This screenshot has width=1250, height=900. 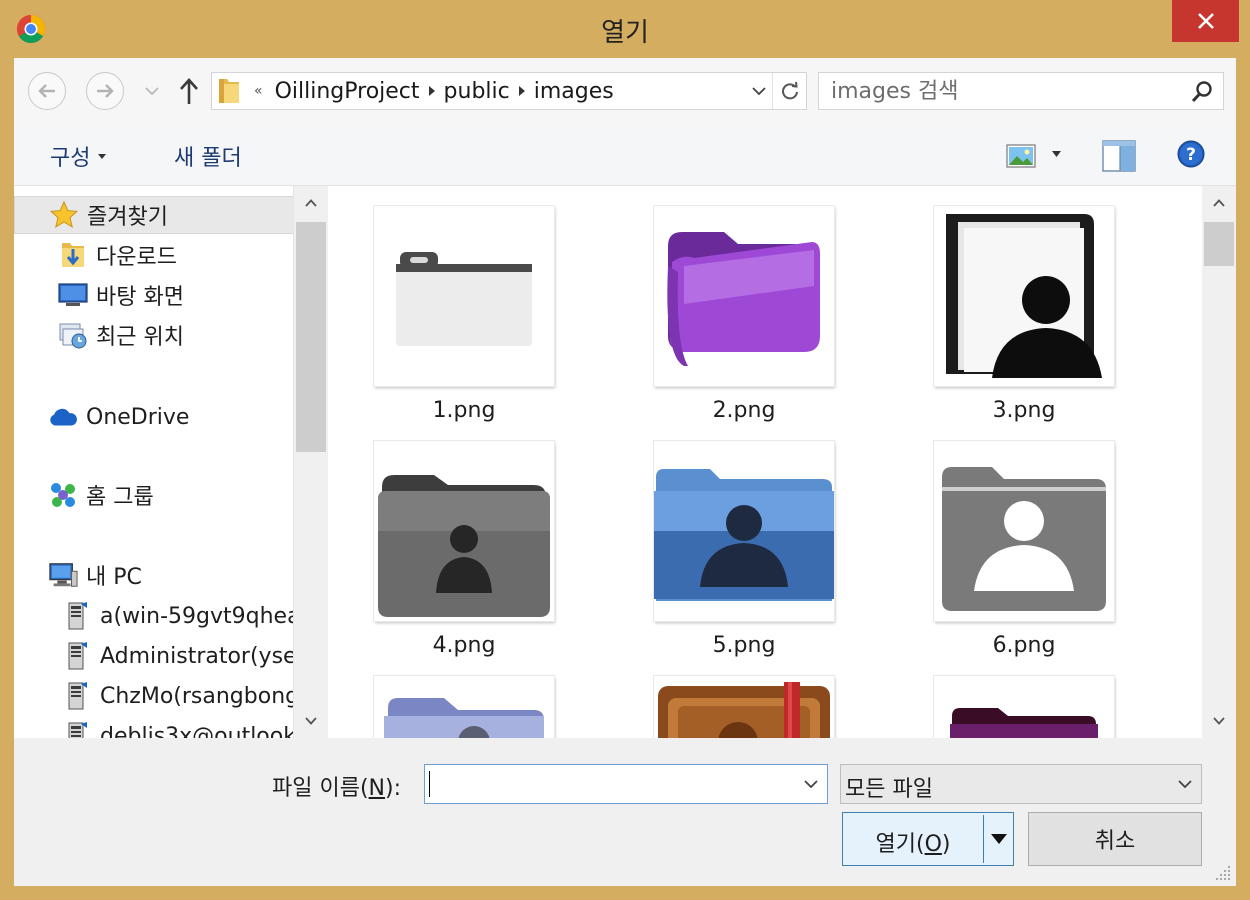 I want to click on flat-user-folder-icon, so click(x=1024, y=539).